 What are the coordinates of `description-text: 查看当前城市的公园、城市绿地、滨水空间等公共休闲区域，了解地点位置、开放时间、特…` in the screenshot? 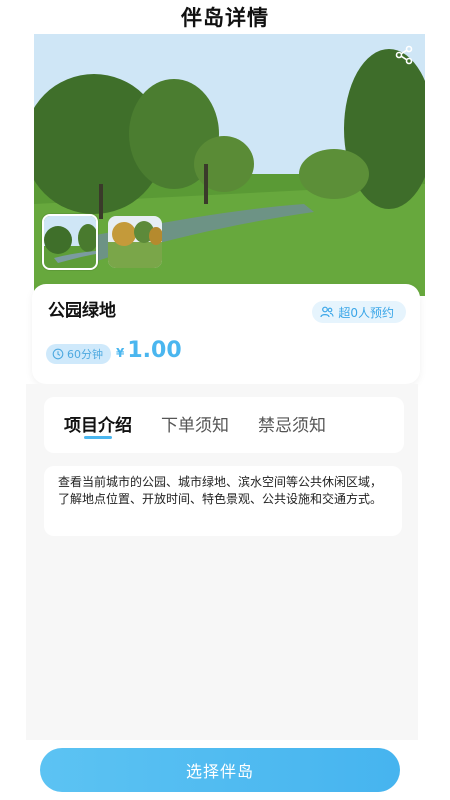 It's located at (220, 490).